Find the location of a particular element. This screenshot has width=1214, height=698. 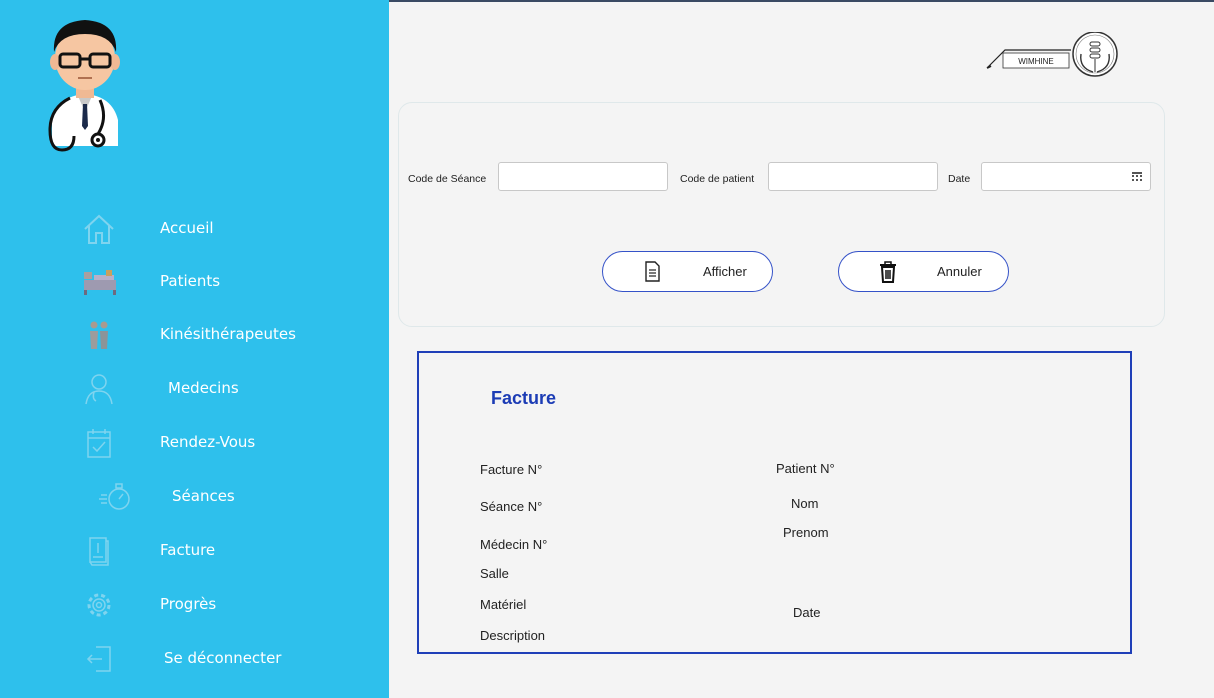

sidebar-item-rendez-vous: Rendez-Vous is located at coordinates (220, 443).